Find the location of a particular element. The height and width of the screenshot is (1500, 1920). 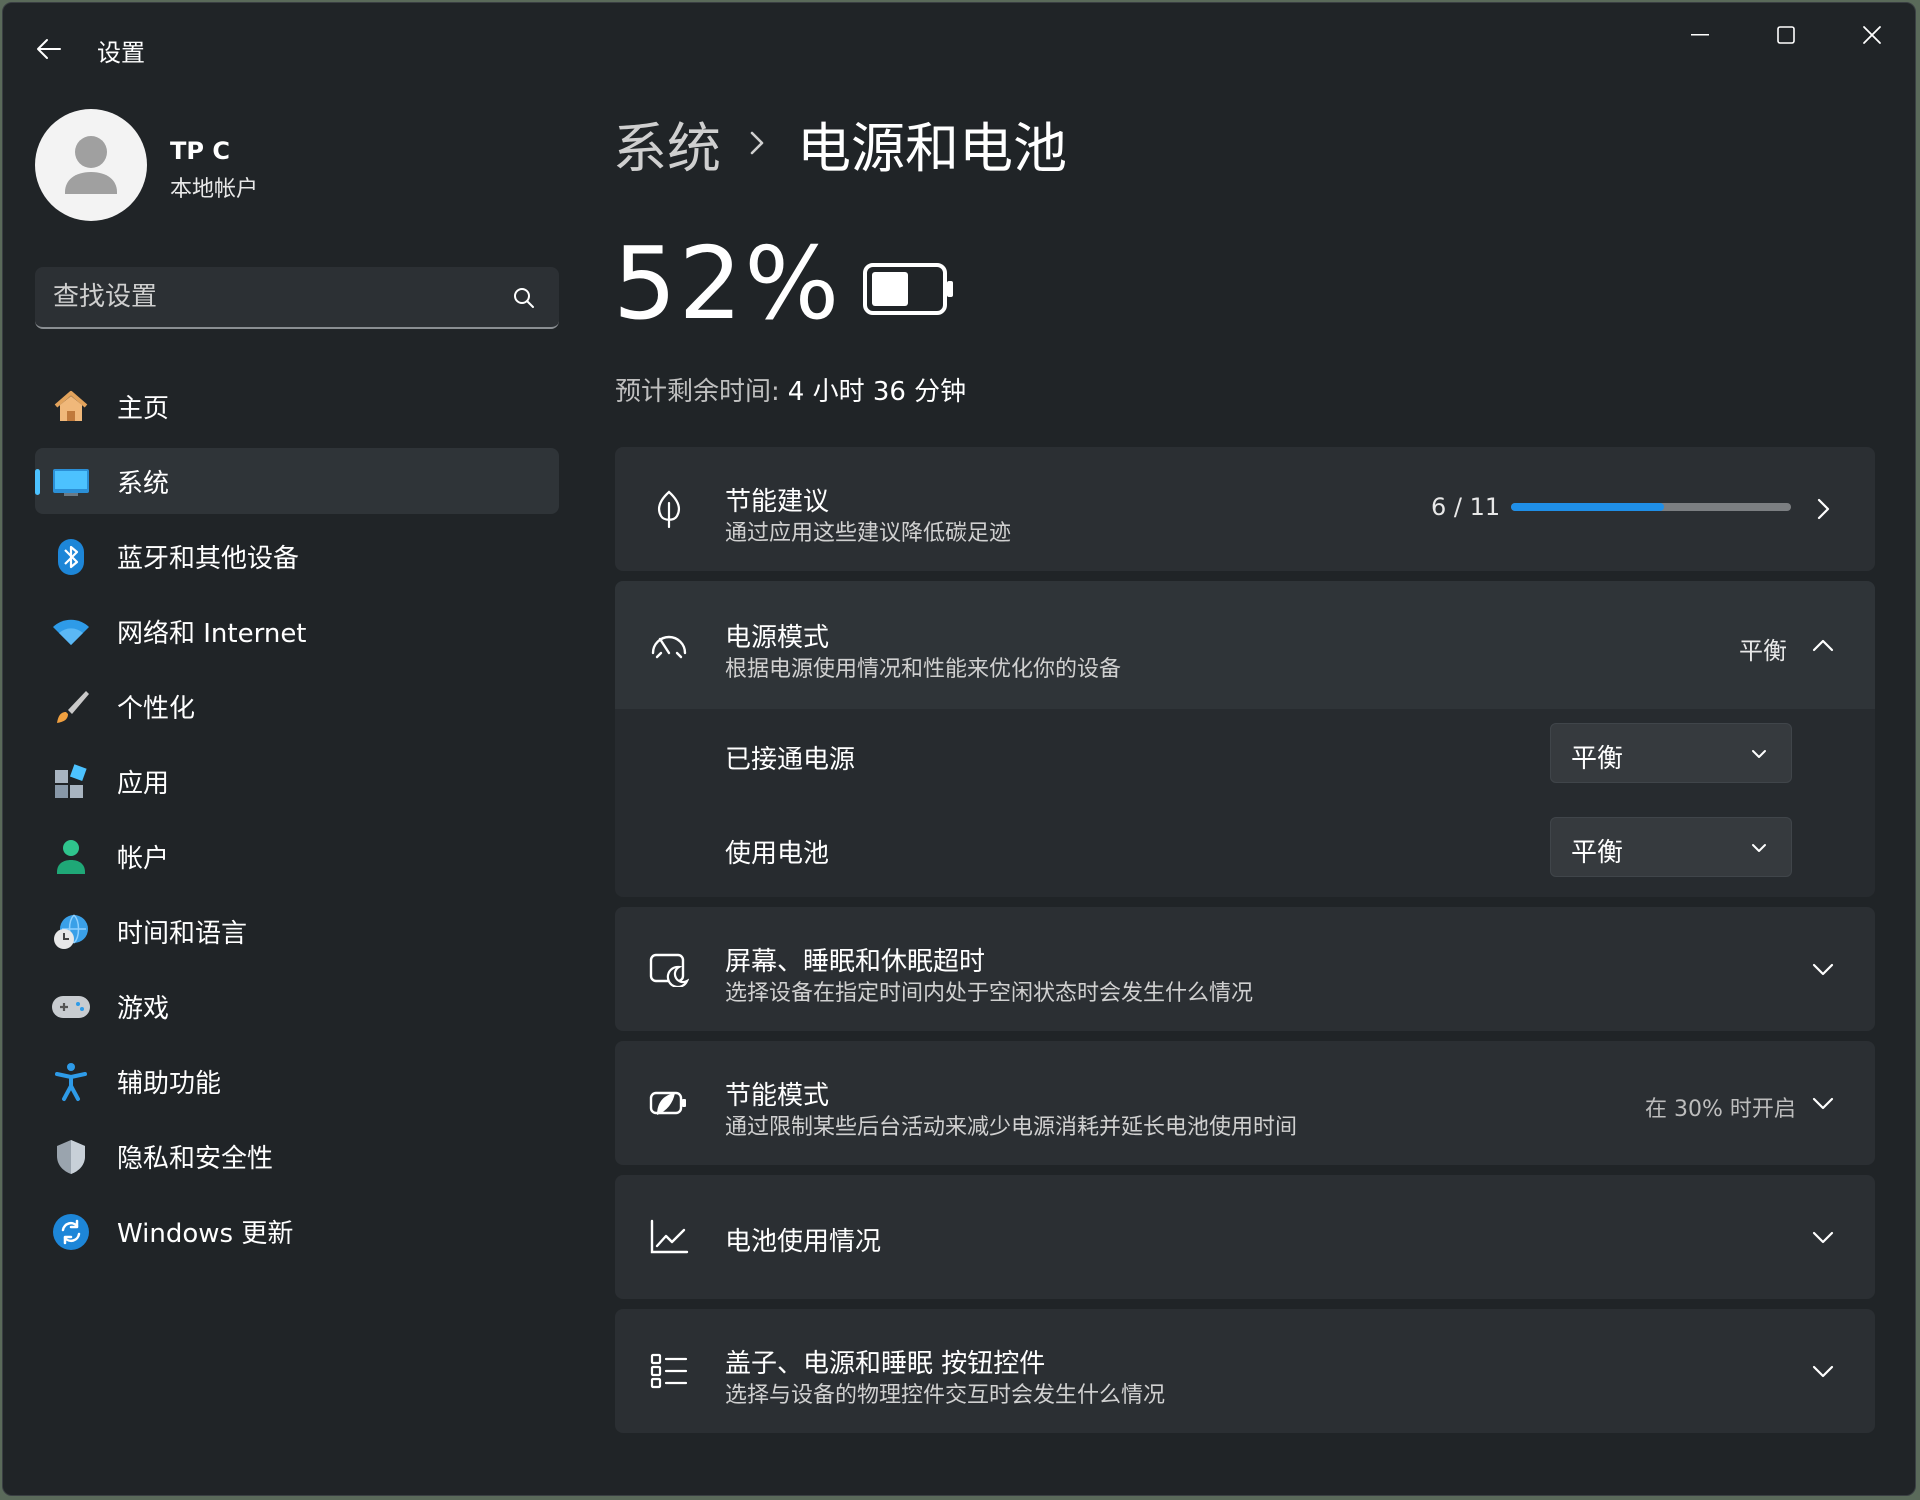

card-title: 节能建议 is located at coordinates (777, 502).